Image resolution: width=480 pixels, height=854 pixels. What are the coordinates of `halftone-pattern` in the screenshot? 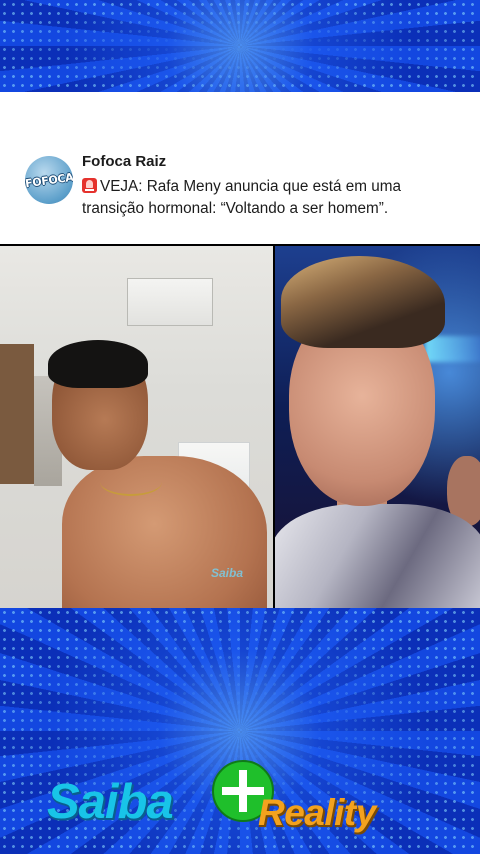 It's located at (240, 46).